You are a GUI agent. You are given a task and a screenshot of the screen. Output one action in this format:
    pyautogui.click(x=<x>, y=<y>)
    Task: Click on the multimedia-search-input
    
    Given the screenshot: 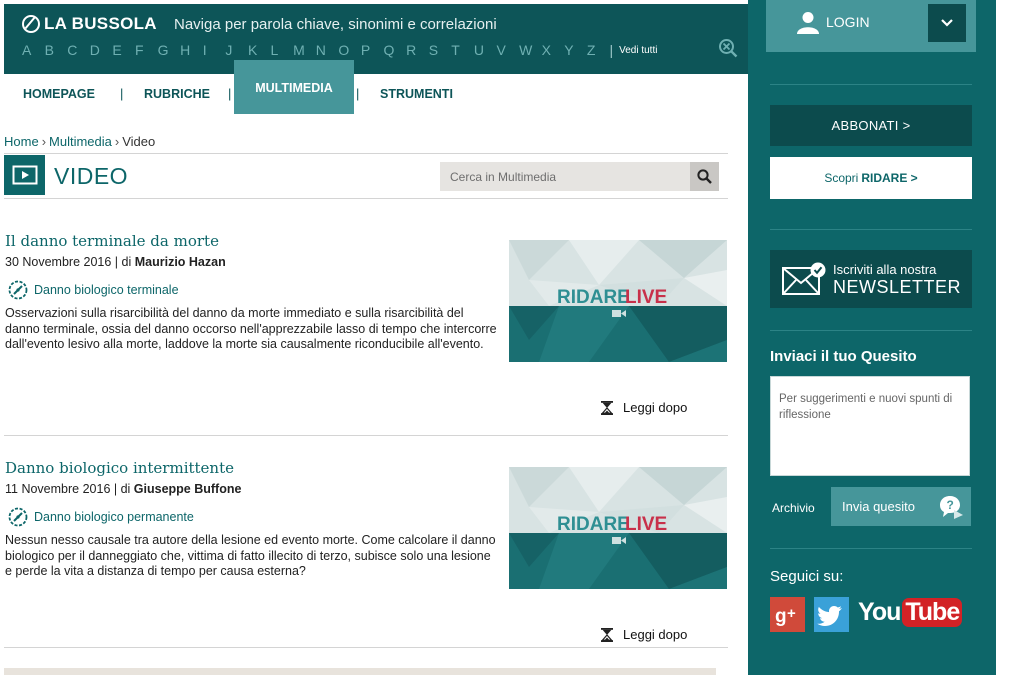 What is the action you would take?
    pyautogui.click(x=565, y=176)
    